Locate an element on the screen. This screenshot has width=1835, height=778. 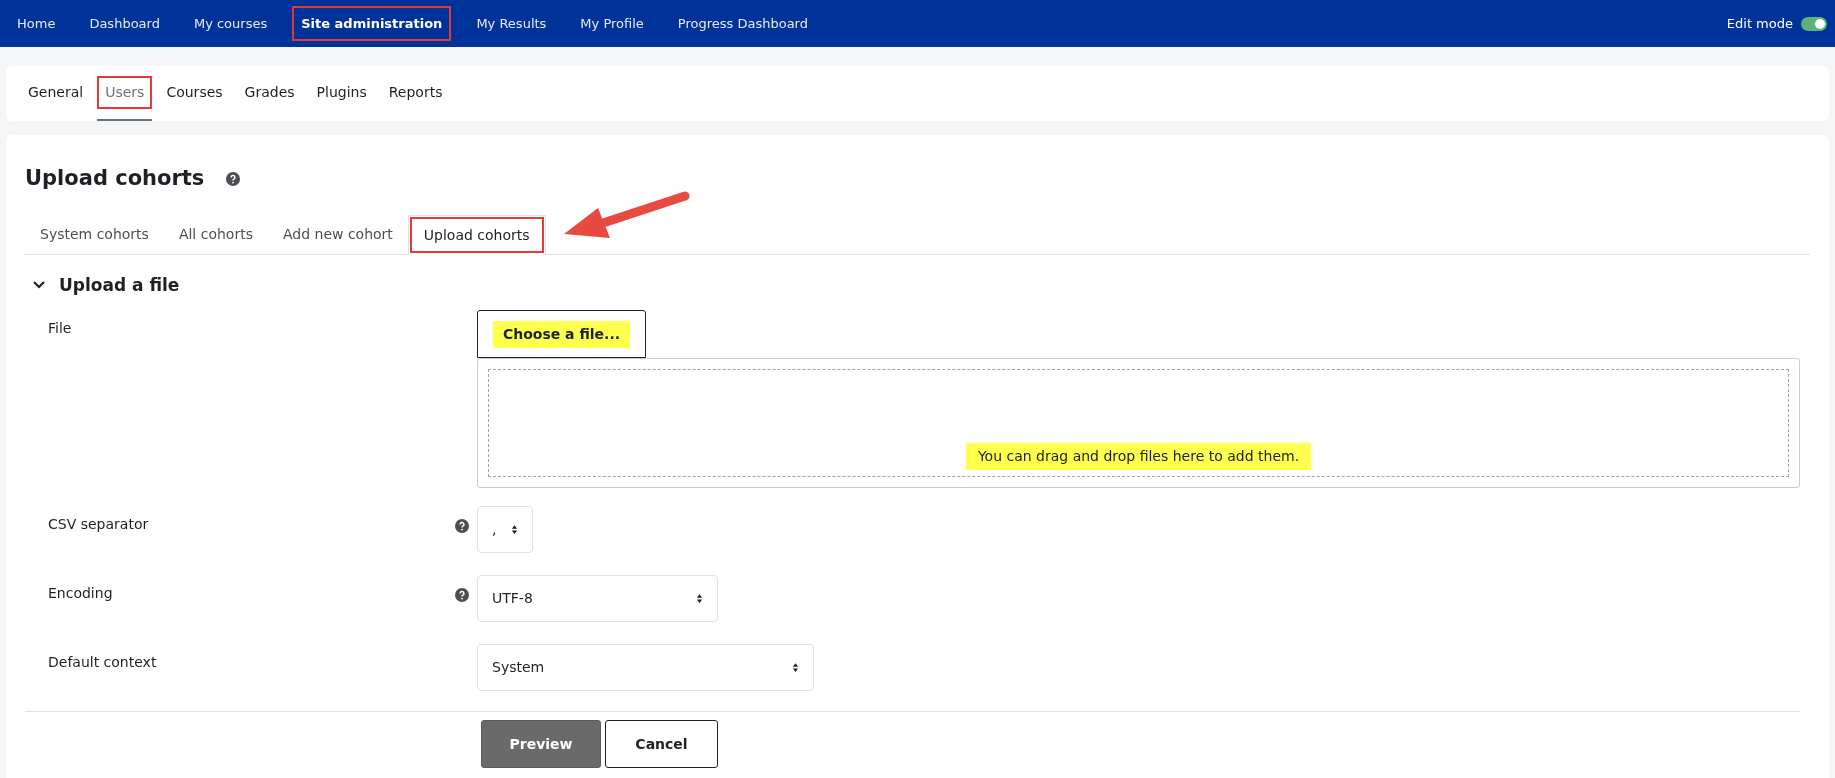
nav-link: Progress Dashboard is located at coordinates (742, 23).